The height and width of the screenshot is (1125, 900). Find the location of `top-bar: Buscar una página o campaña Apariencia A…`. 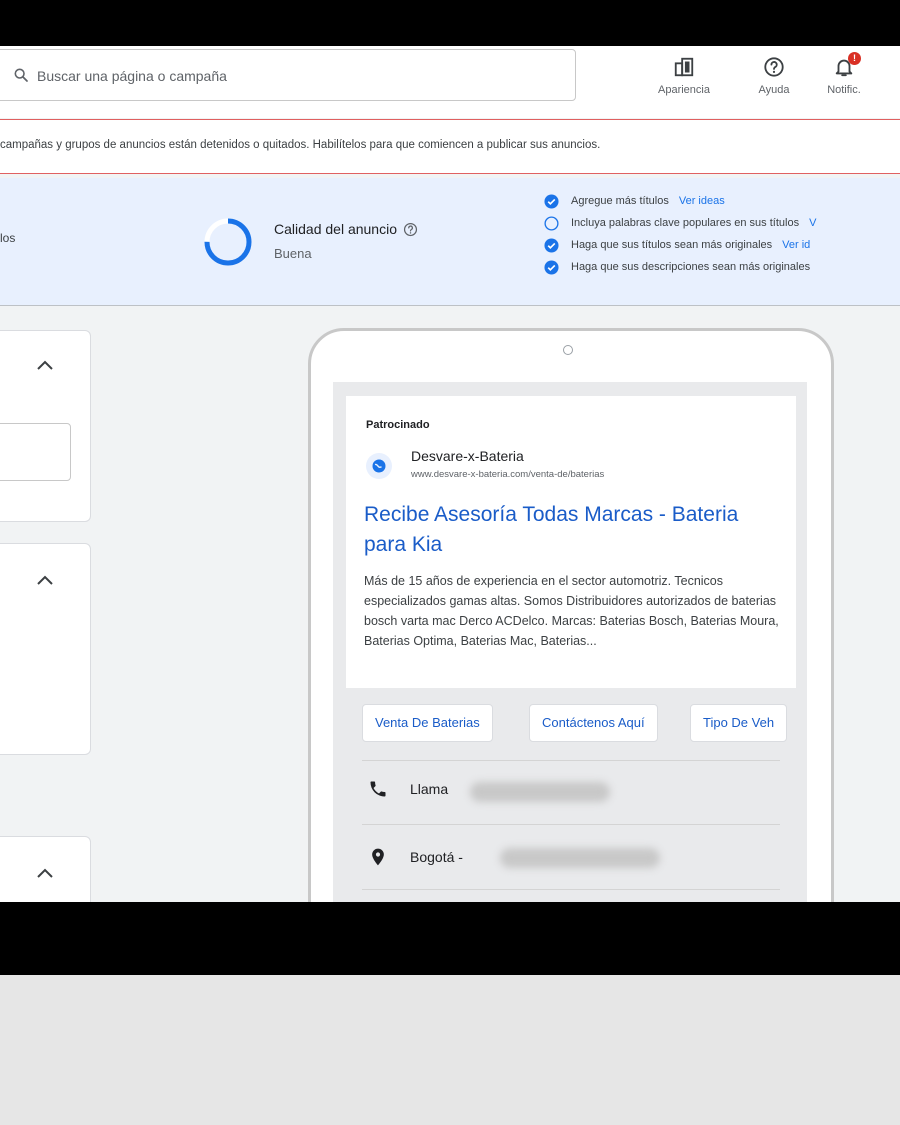

top-bar: Buscar una página o campaña Apariencia A… is located at coordinates (450, 82).